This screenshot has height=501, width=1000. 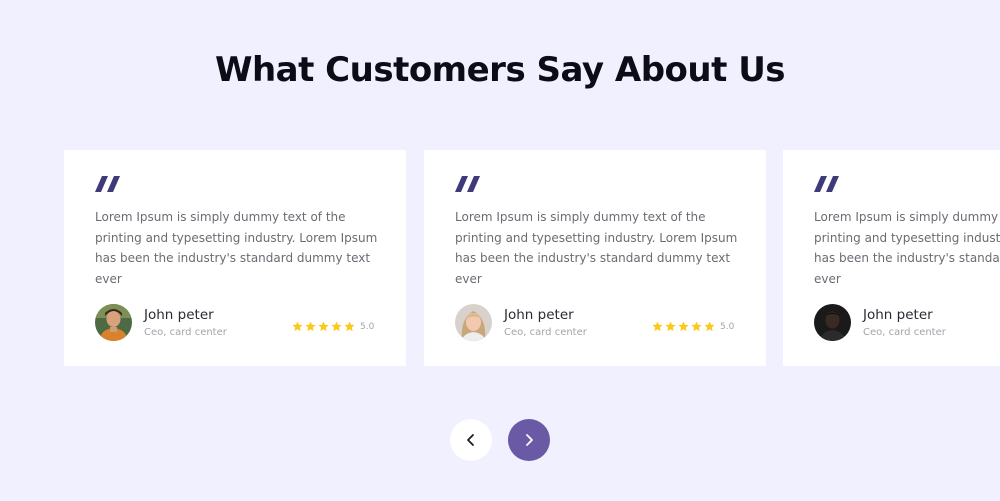 I want to click on section-title: What Customers Say About Us, so click(x=500, y=70).